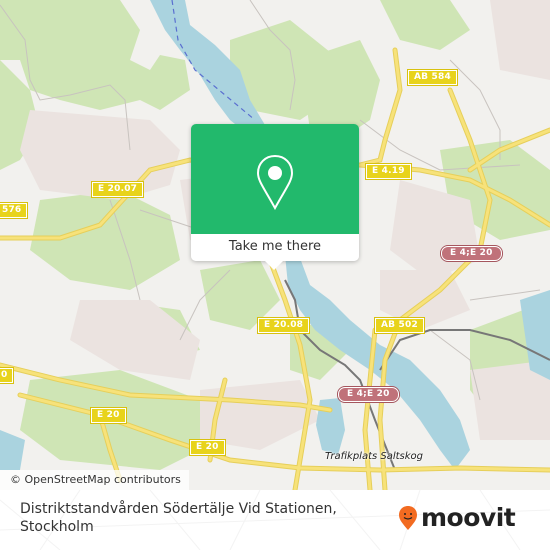 This screenshot has height=550, width=550. What do you see at coordinates (432, 77) in the screenshot?
I see `road-shield-ab584: AB 584` at bounding box center [432, 77].